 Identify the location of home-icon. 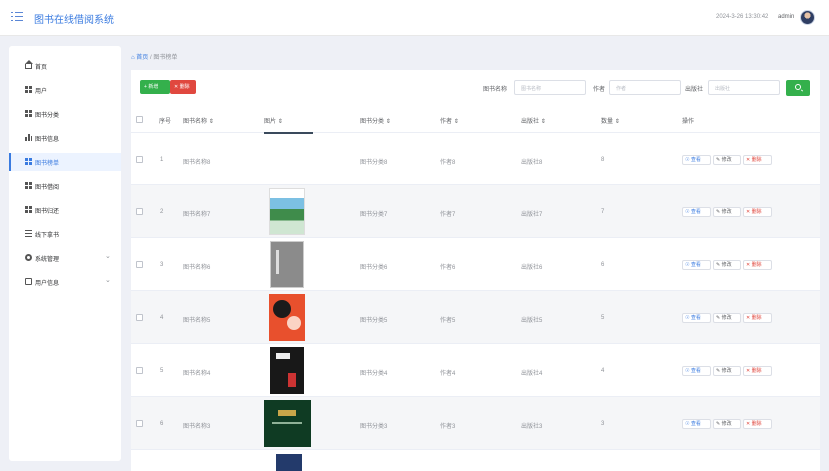
(29, 64).